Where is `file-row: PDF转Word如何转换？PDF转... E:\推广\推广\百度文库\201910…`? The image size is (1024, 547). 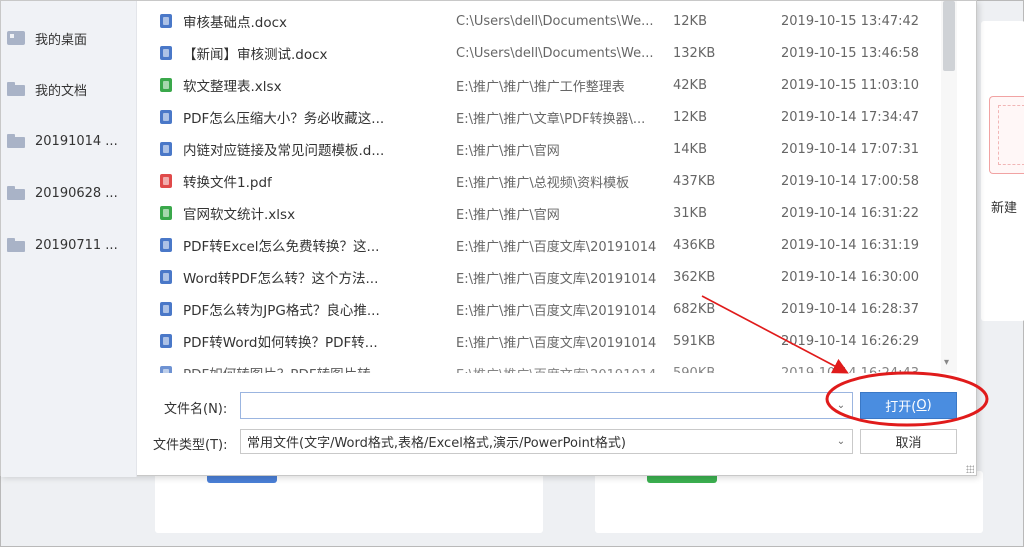
file-row: PDF转Word如何转换？PDF转... E:\推广\推广\百度文库\201910… is located at coordinates (539, 341).